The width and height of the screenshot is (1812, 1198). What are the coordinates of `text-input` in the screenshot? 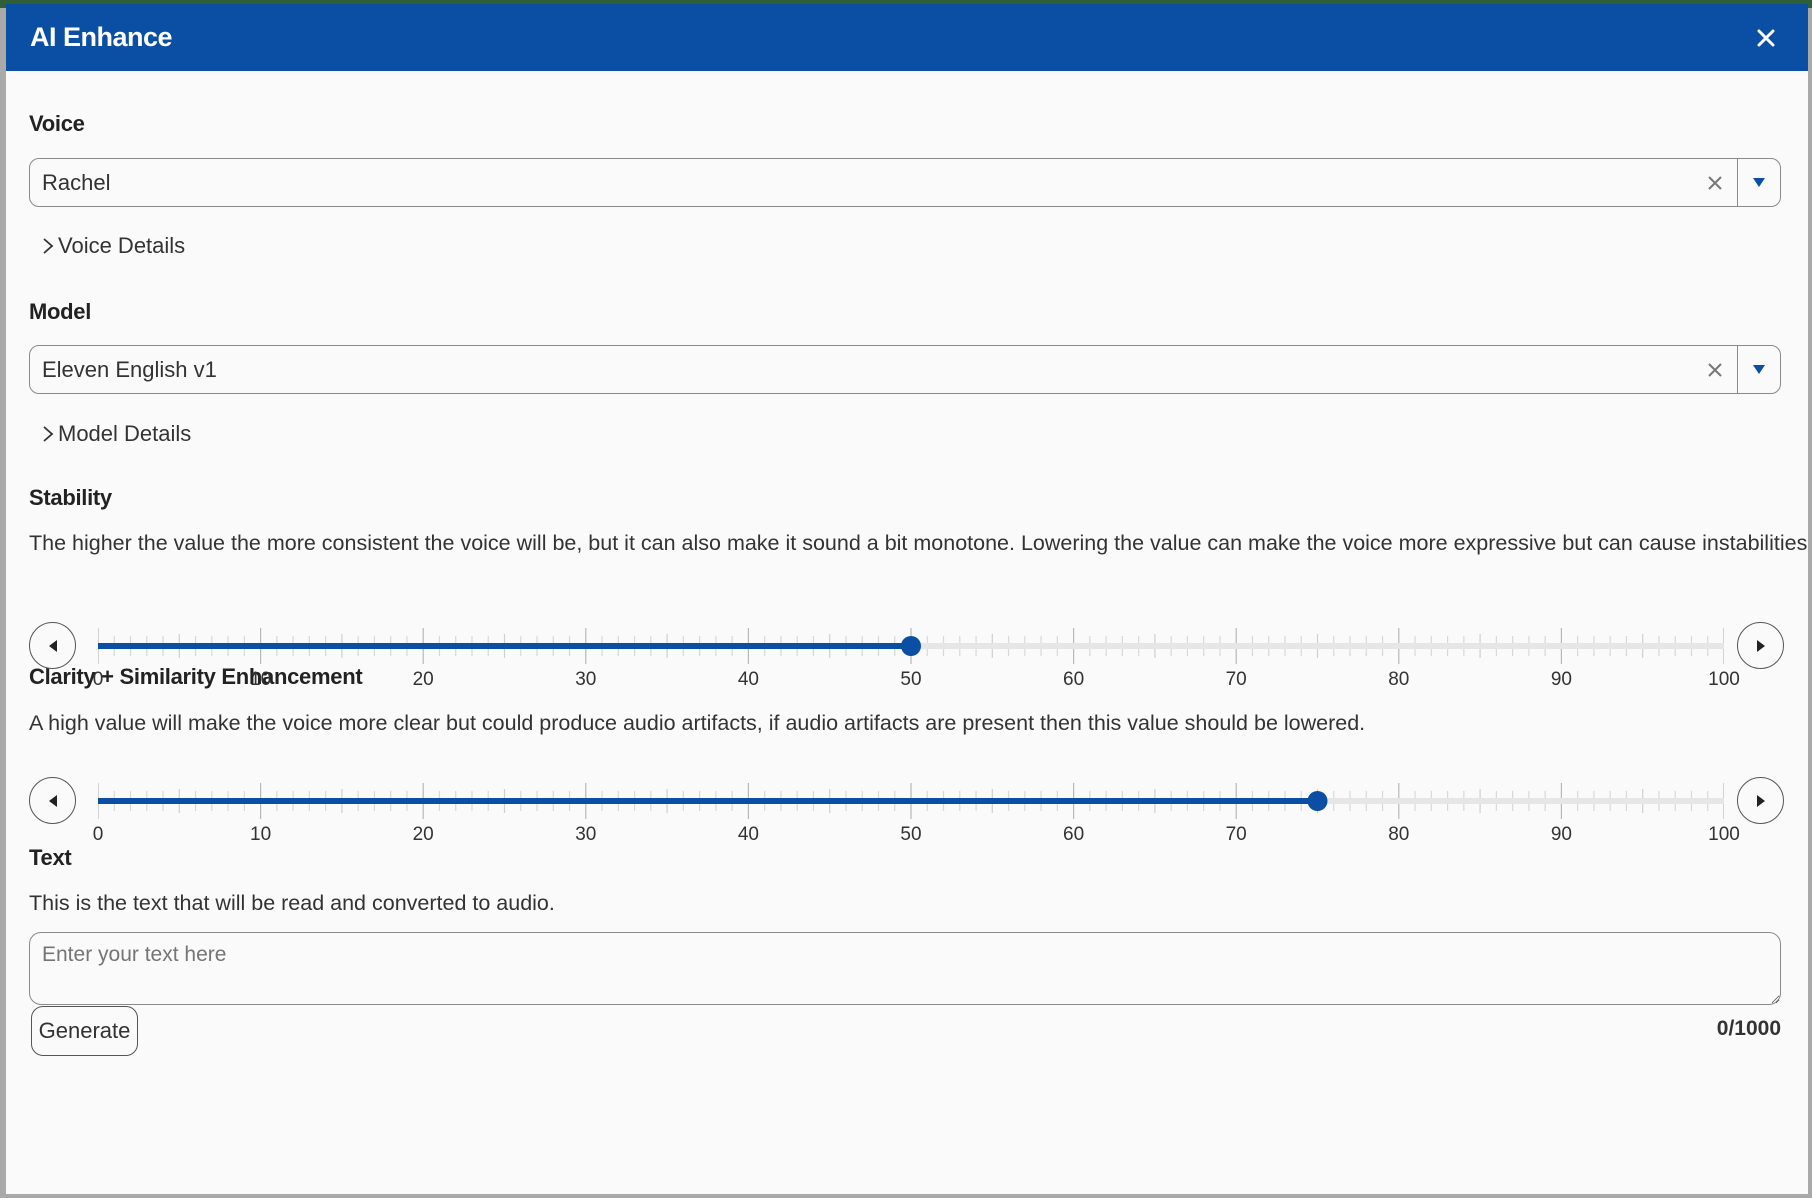 It's located at (905, 968).